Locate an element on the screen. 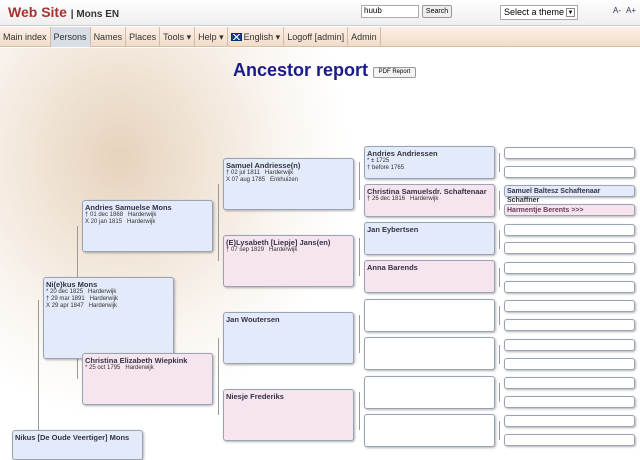  menu-help: Help ▾ is located at coordinates (211, 37).